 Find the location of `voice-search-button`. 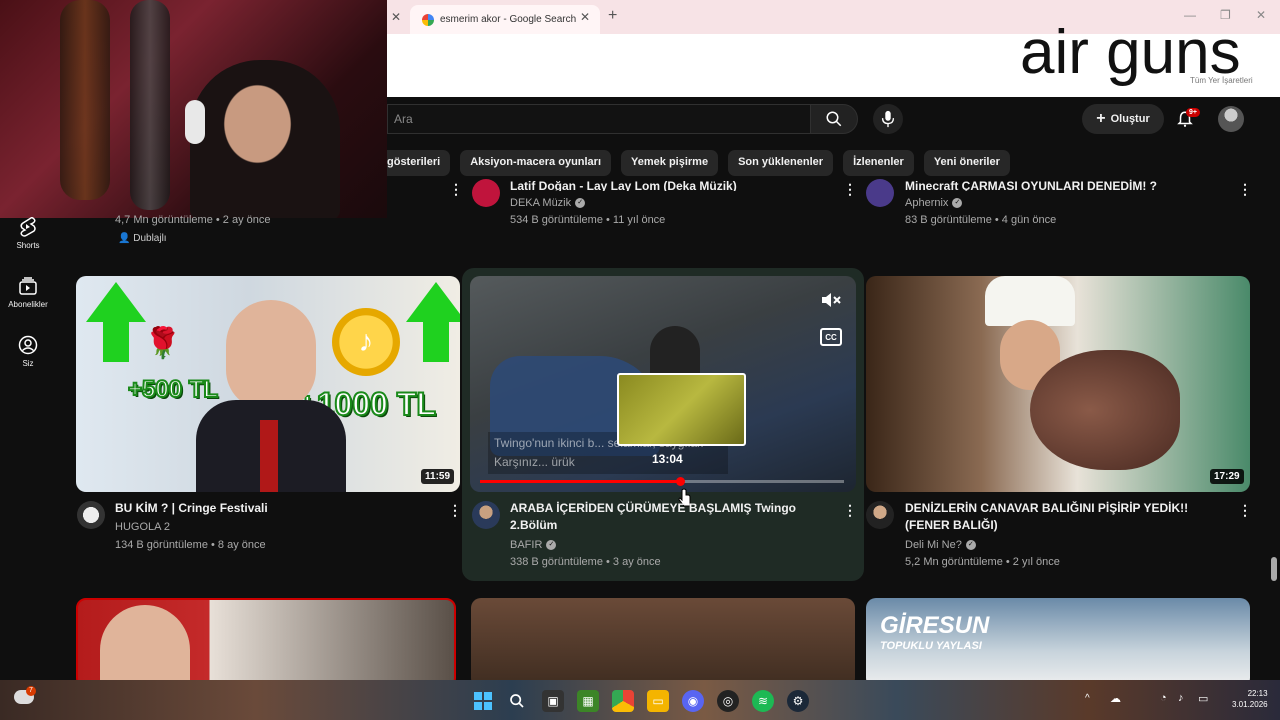

voice-search-button is located at coordinates (888, 119).